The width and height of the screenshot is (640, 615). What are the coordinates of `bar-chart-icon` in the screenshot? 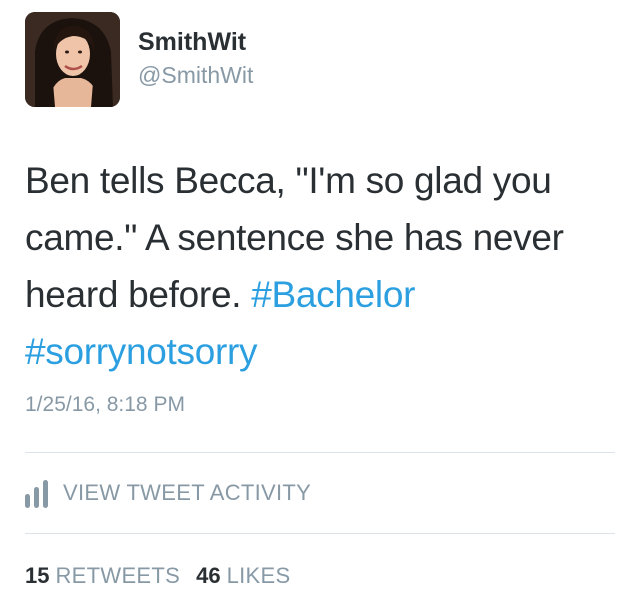 It's located at (39, 493).